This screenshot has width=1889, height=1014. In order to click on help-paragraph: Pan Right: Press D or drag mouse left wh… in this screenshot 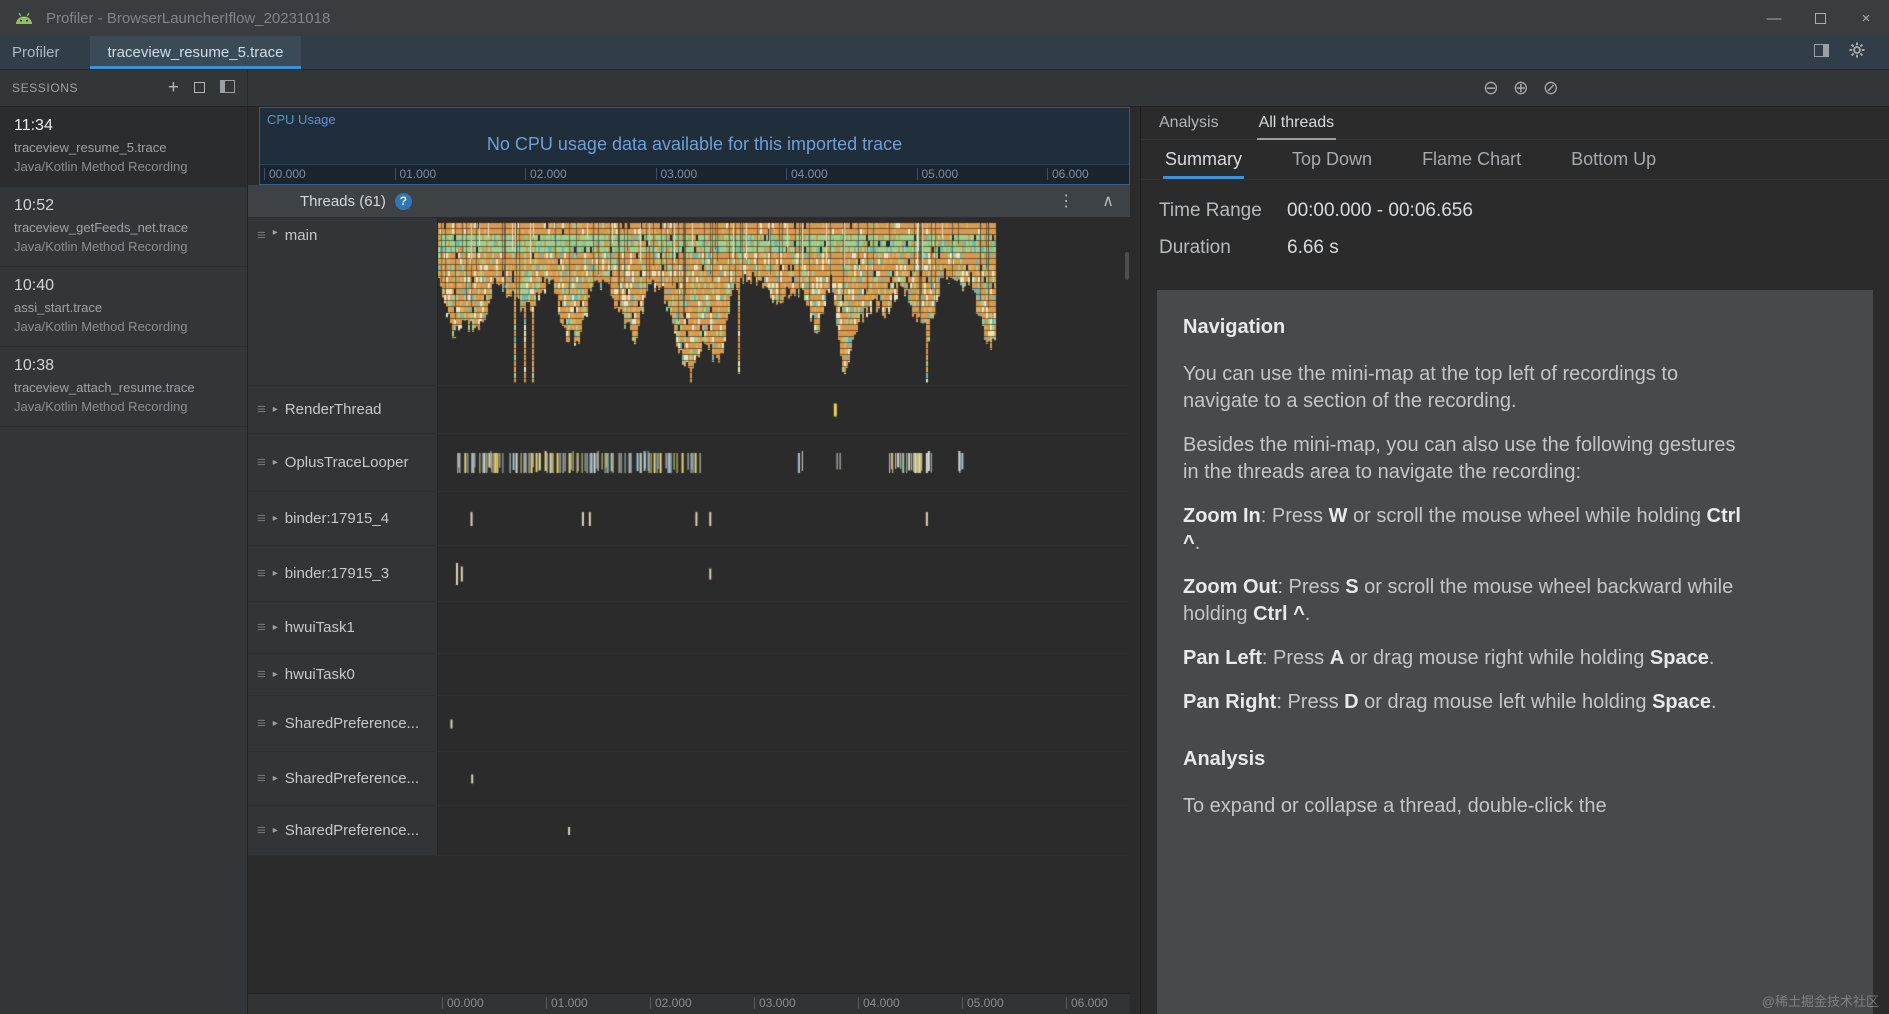, I will do `click(1450, 702)`.